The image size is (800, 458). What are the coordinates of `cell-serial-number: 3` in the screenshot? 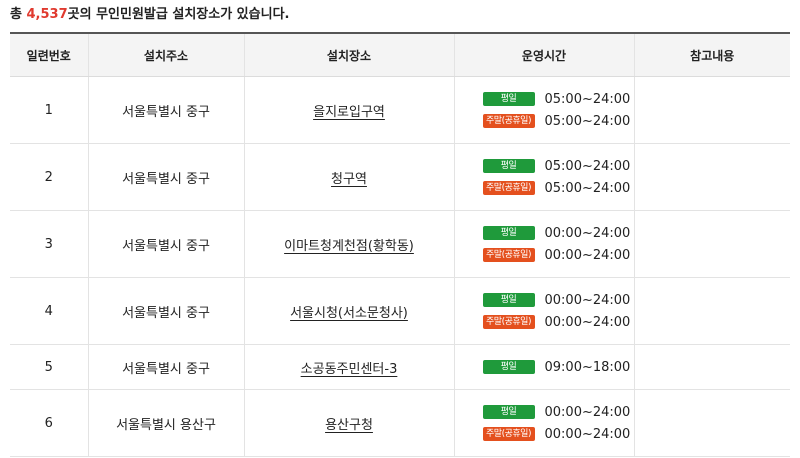 It's located at (49, 244).